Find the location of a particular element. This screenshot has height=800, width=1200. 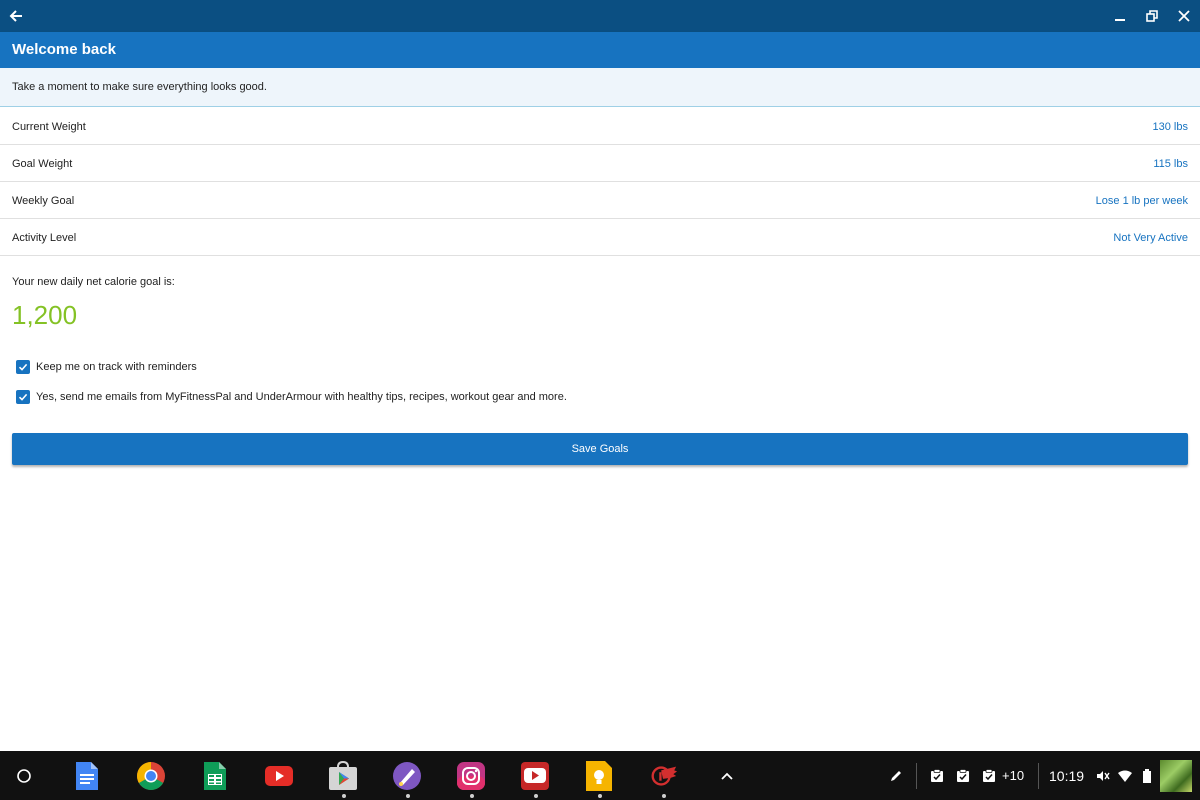

google-docs-icon is located at coordinates (87, 776).